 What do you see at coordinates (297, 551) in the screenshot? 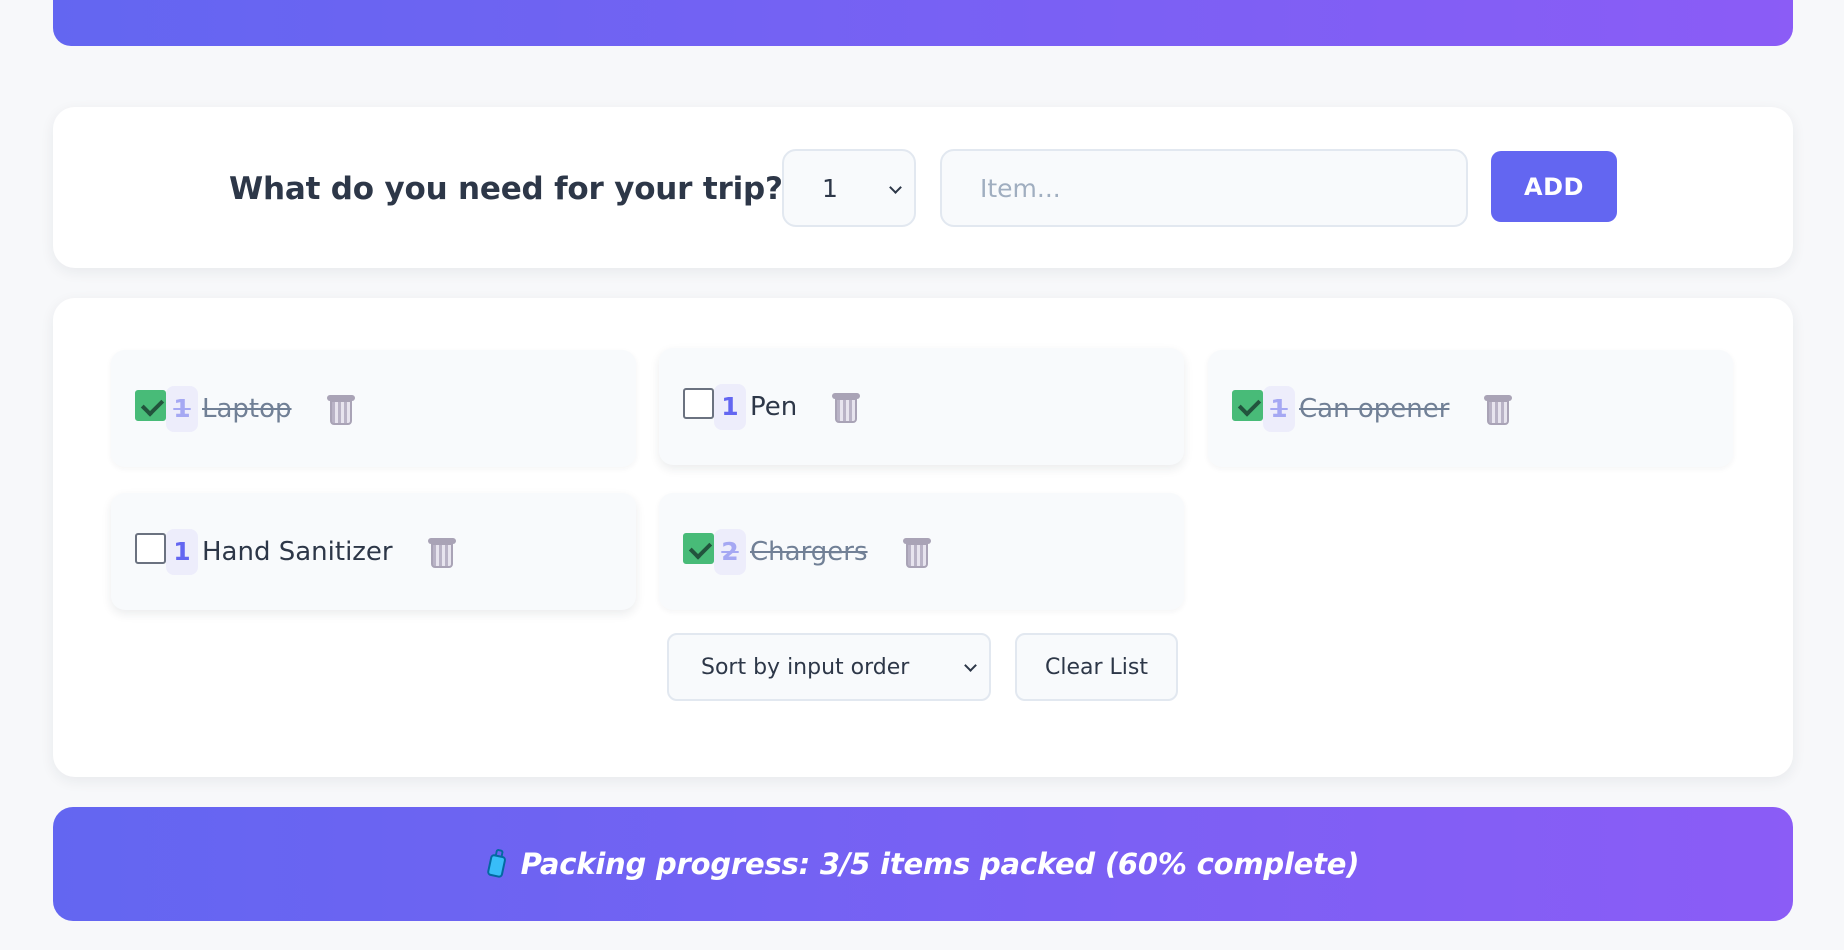
I see `item-name: Hand Sanitizer` at bounding box center [297, 551].